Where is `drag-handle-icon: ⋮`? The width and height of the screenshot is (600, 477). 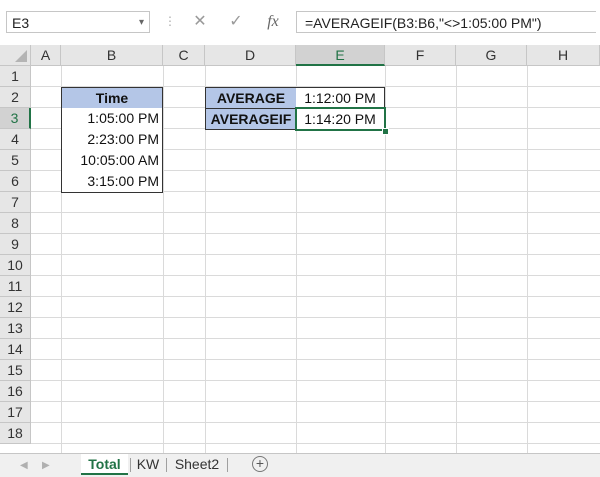
drag-handle-icon: ⋮ is located at coordinates (170, 21).